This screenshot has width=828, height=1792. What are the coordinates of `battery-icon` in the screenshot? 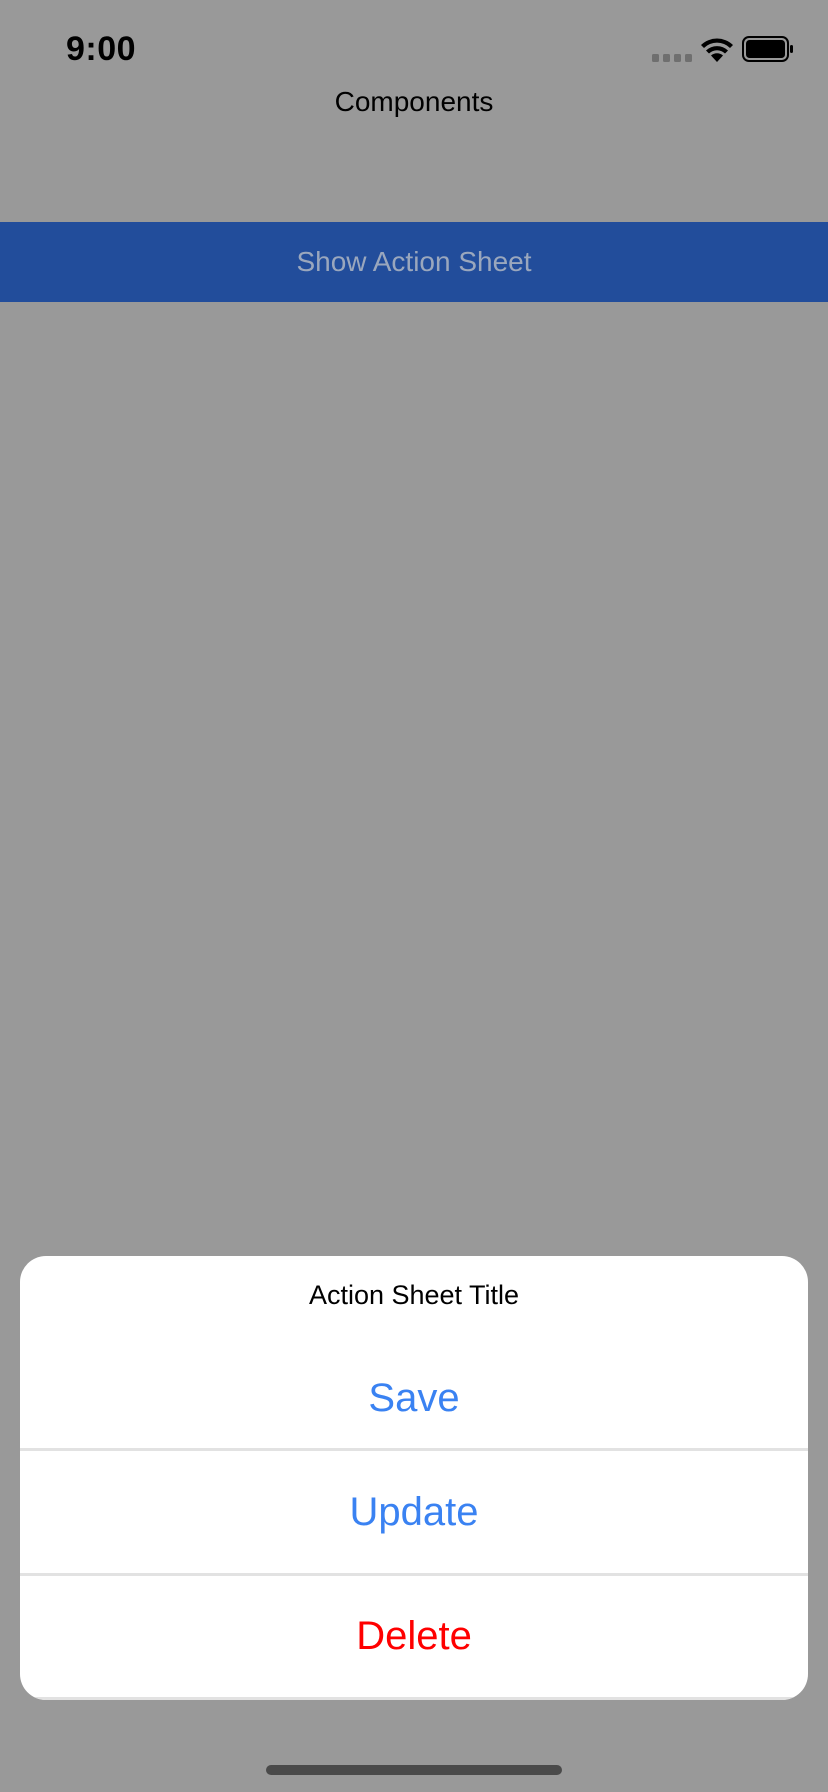 It's located at (767, 49).